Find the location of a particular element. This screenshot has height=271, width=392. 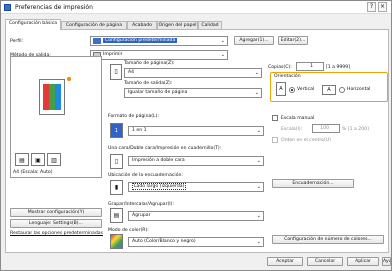

landscape-icon: A is located at coordinates (329, 90).